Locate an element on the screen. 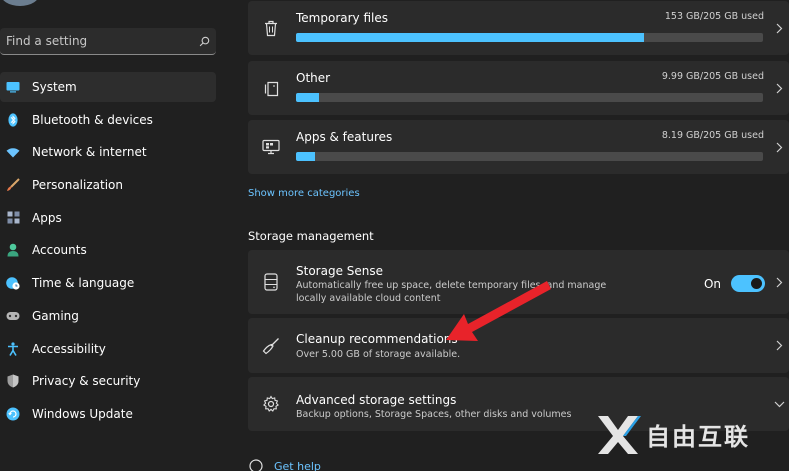 The height and width of the screenshot is (471, 789). sidebar-item-label: Apps is located at coordinates (47, 217).